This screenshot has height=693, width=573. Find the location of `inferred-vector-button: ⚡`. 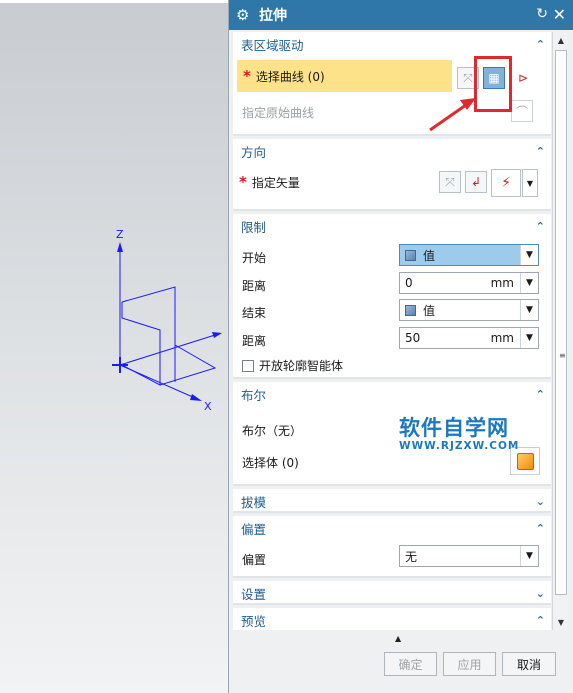

inferred-vector-button: ⚡ is located at coordinates (506, 183).